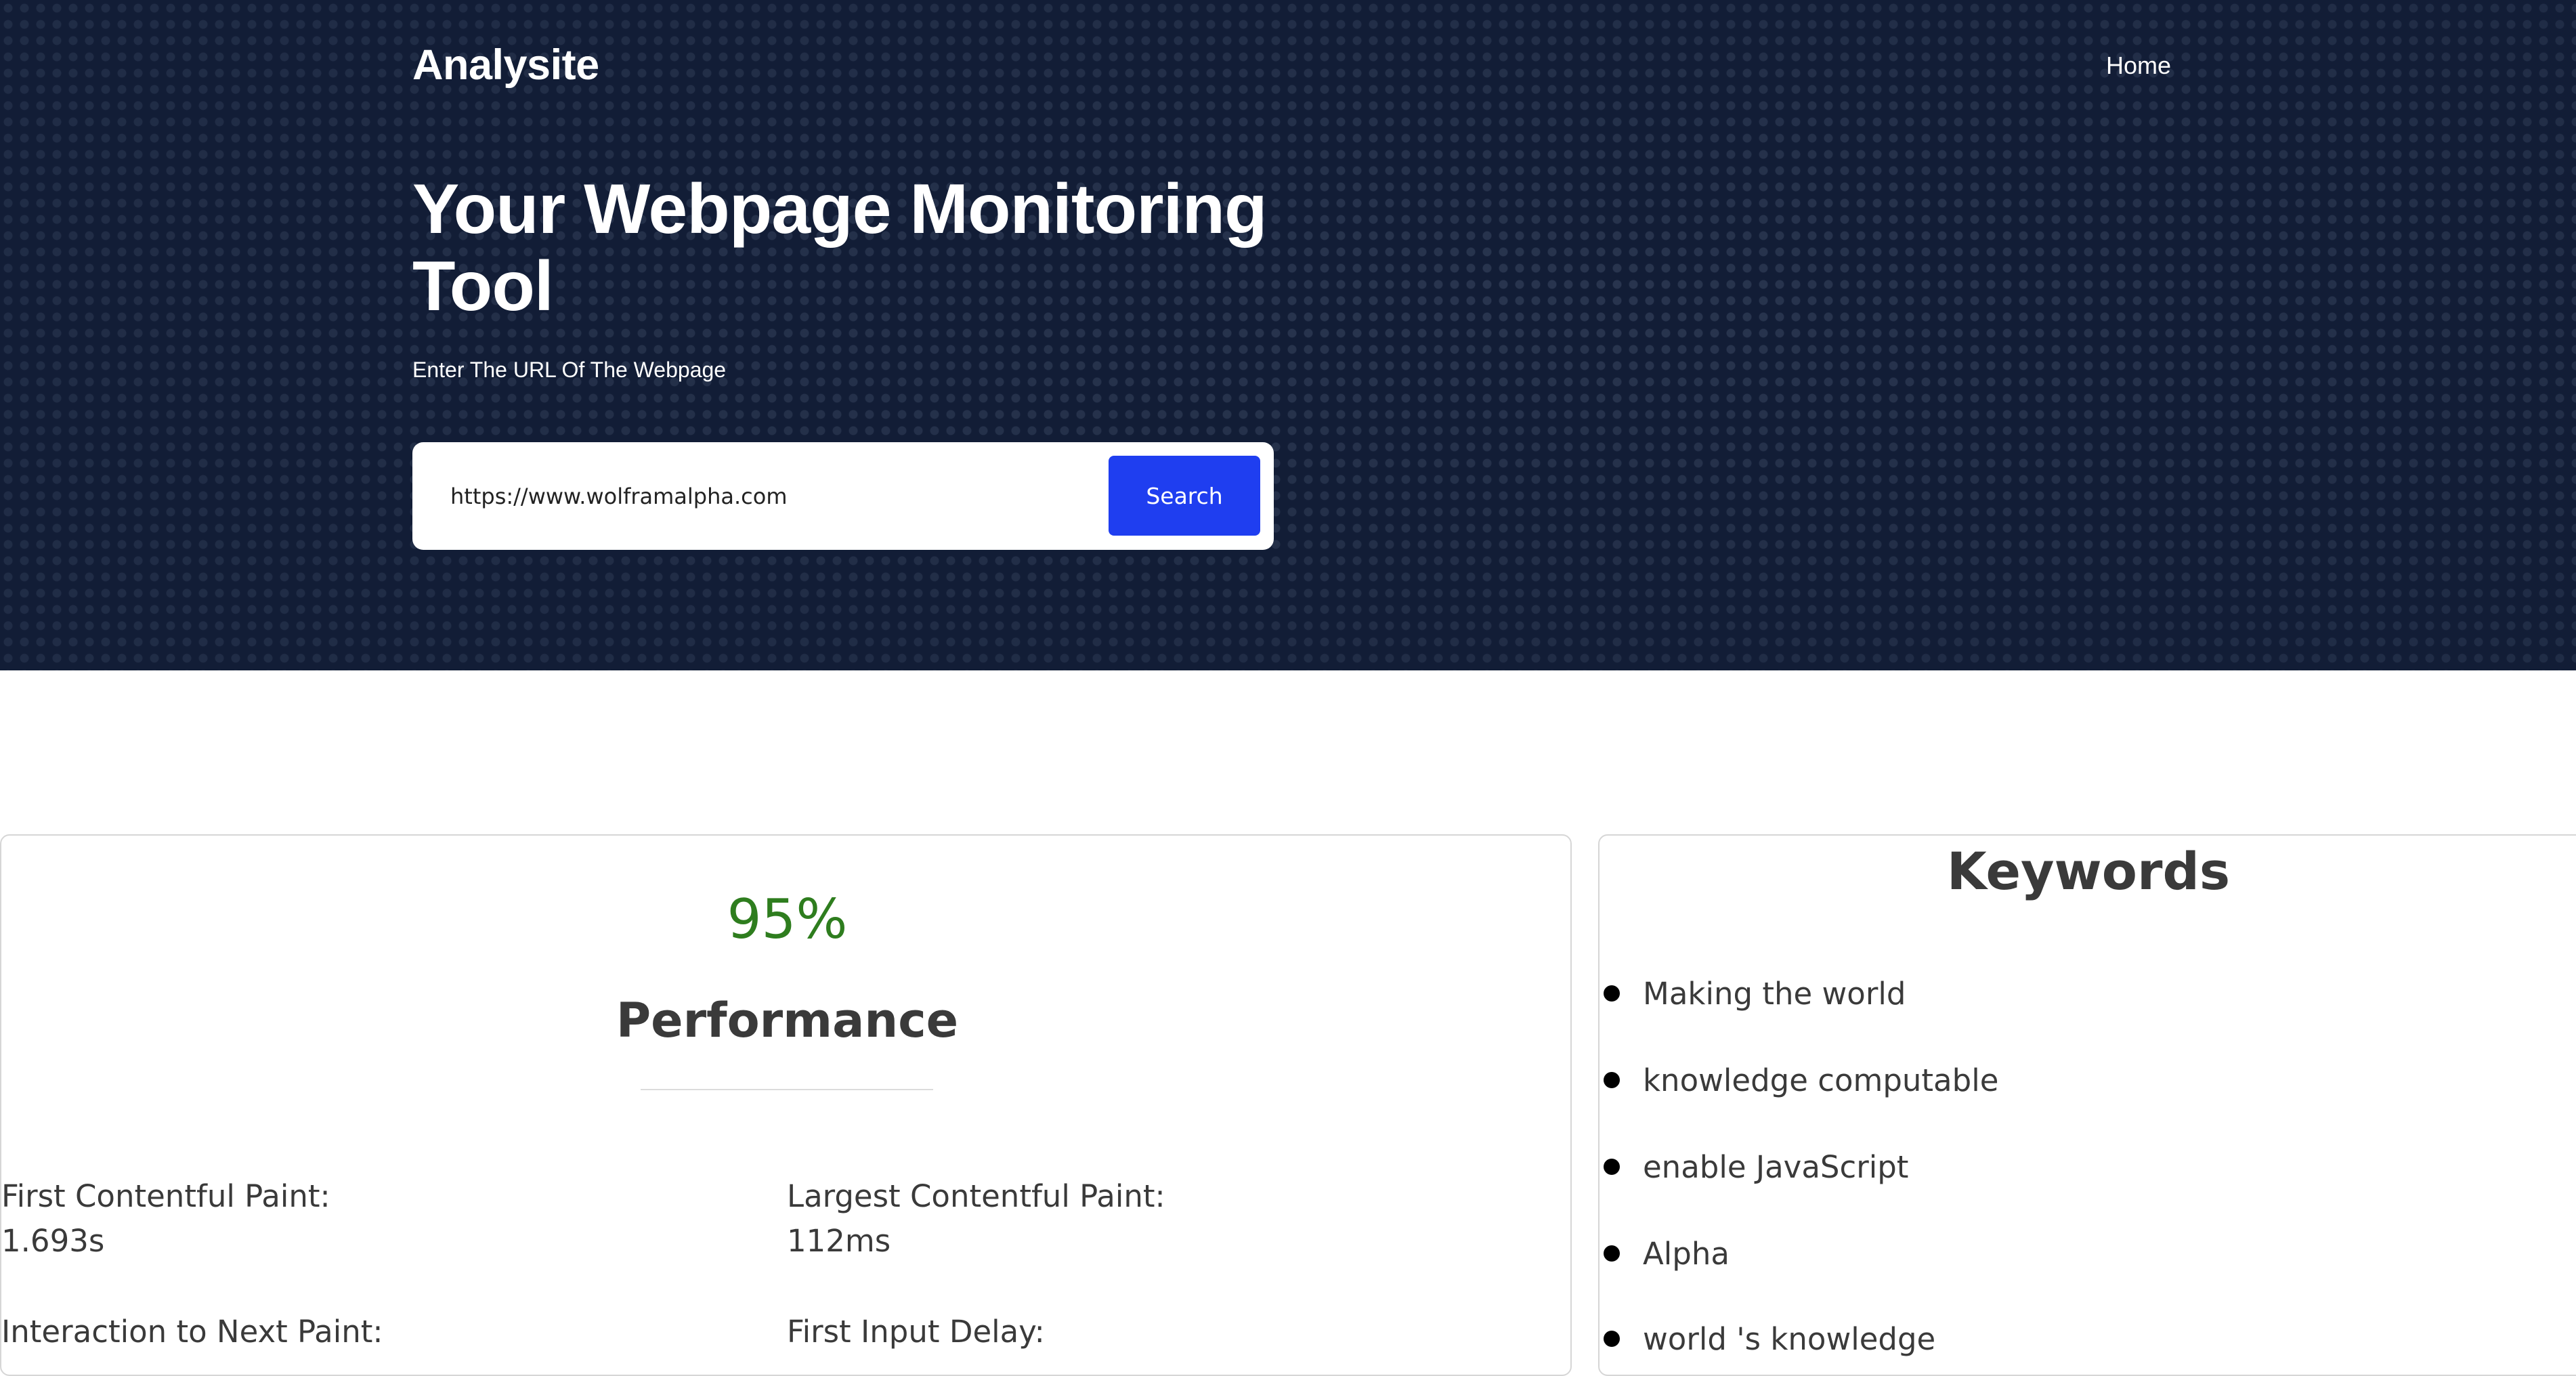 The image size is (2576, 1376). Describe the element at coordinates (840, 248) in the screenshot. I see `page-title: Your Webpage Monitoring Tool` at that location.